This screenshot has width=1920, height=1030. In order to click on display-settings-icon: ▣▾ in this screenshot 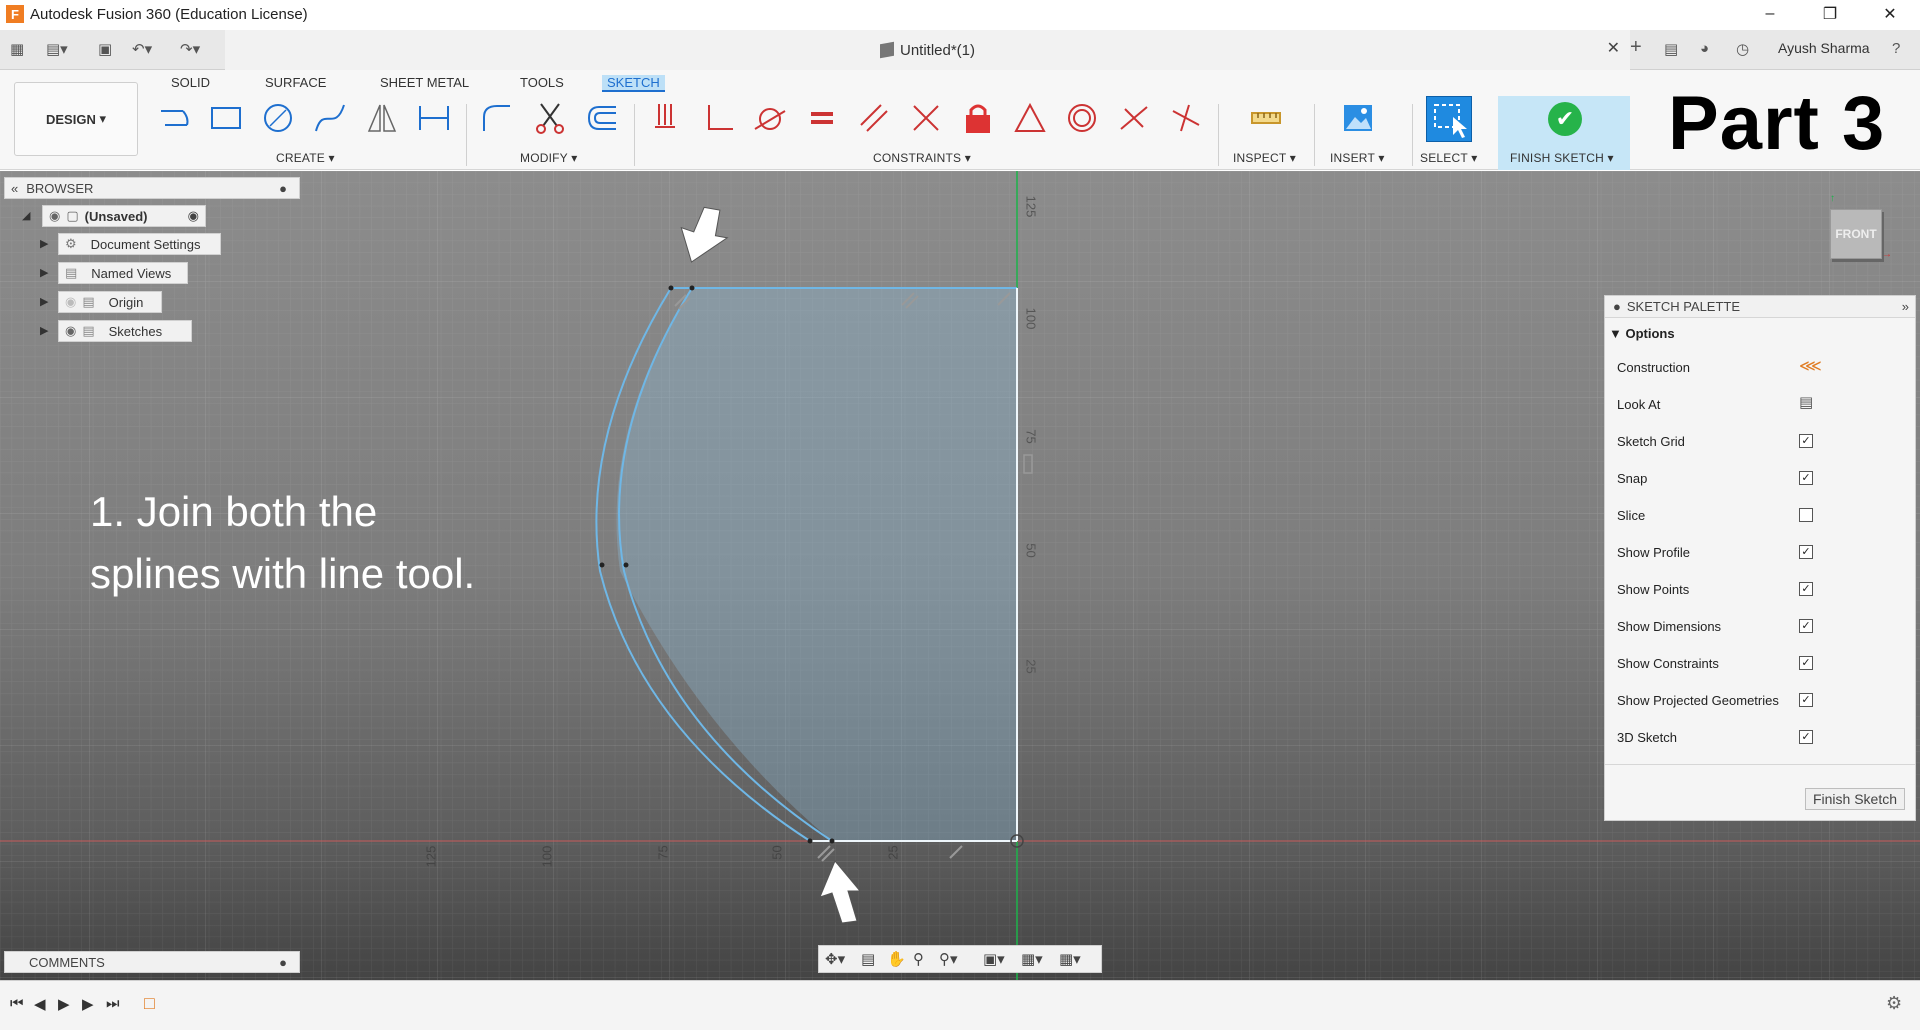, I will do `click(994, 959)`.